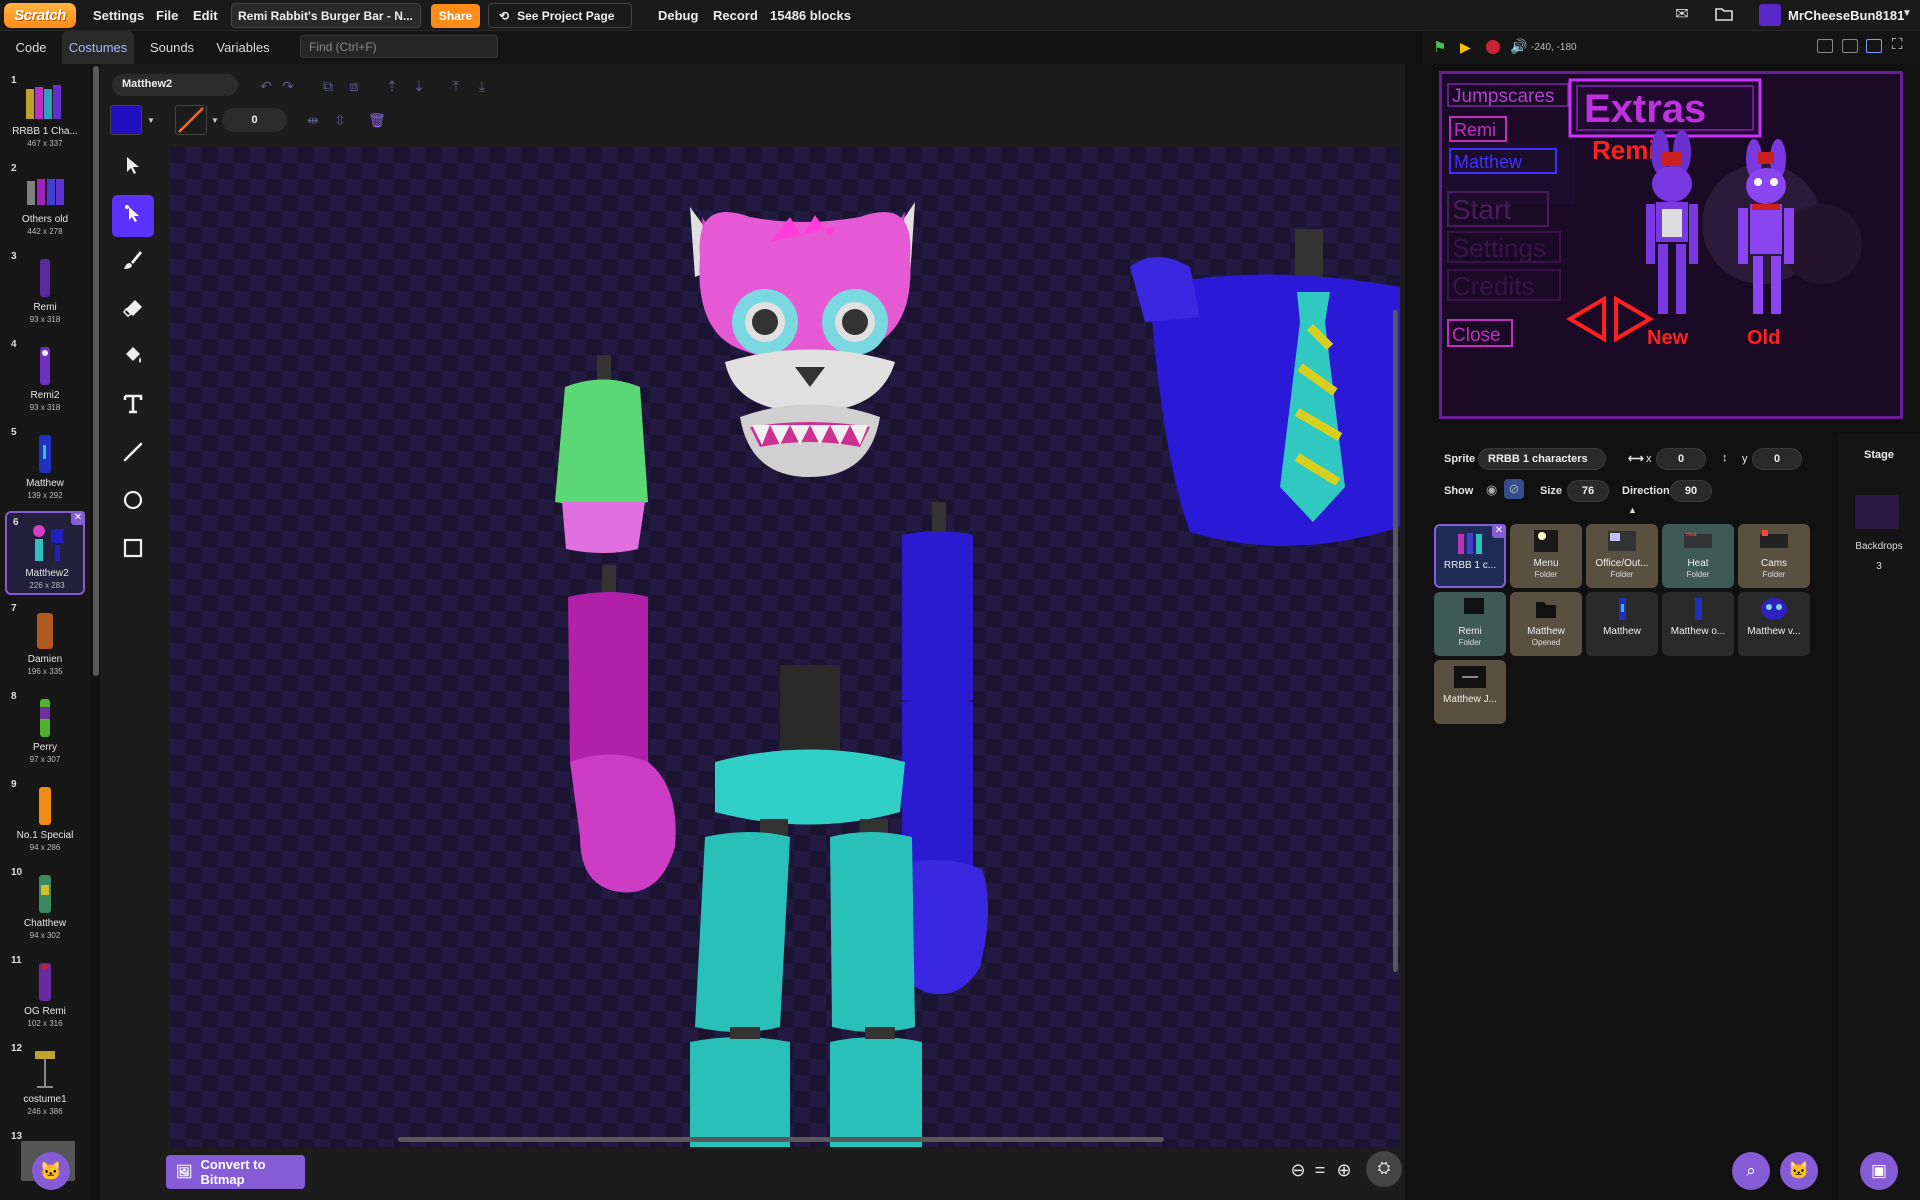  Describe the element at coordinates (40, 15) in the screenshot. I see `scratch-logo: Scratch` at that location.